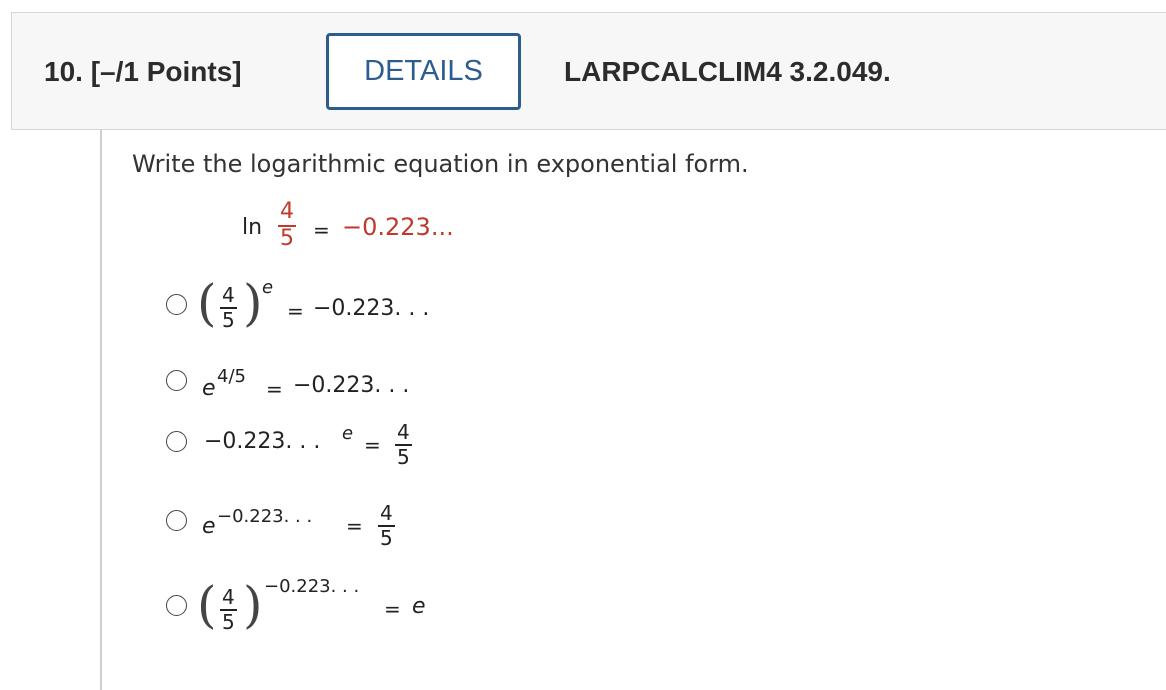 The width and height of the screenshot is (1166, 690). Describe the element at coordinates (262, 441) in the screenshot. I see `base-value: −0.223. . .` at that location.